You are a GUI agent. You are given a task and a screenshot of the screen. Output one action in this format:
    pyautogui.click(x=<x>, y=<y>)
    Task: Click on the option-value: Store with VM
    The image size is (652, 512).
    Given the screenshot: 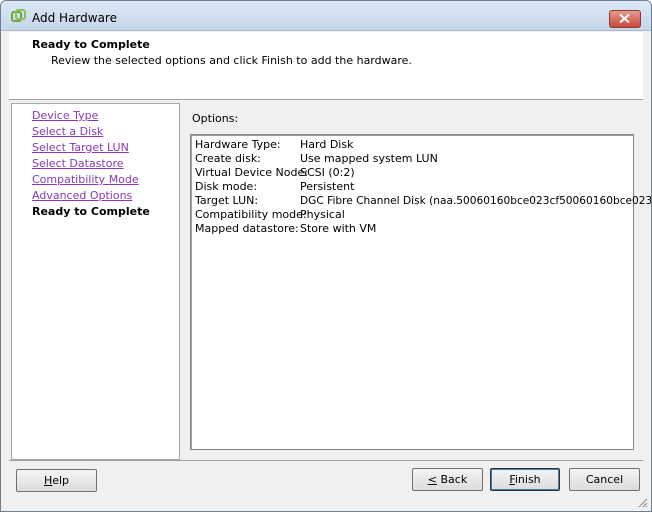 What is the action you would take?
    pyautogui.click(x=338, y=228)
    